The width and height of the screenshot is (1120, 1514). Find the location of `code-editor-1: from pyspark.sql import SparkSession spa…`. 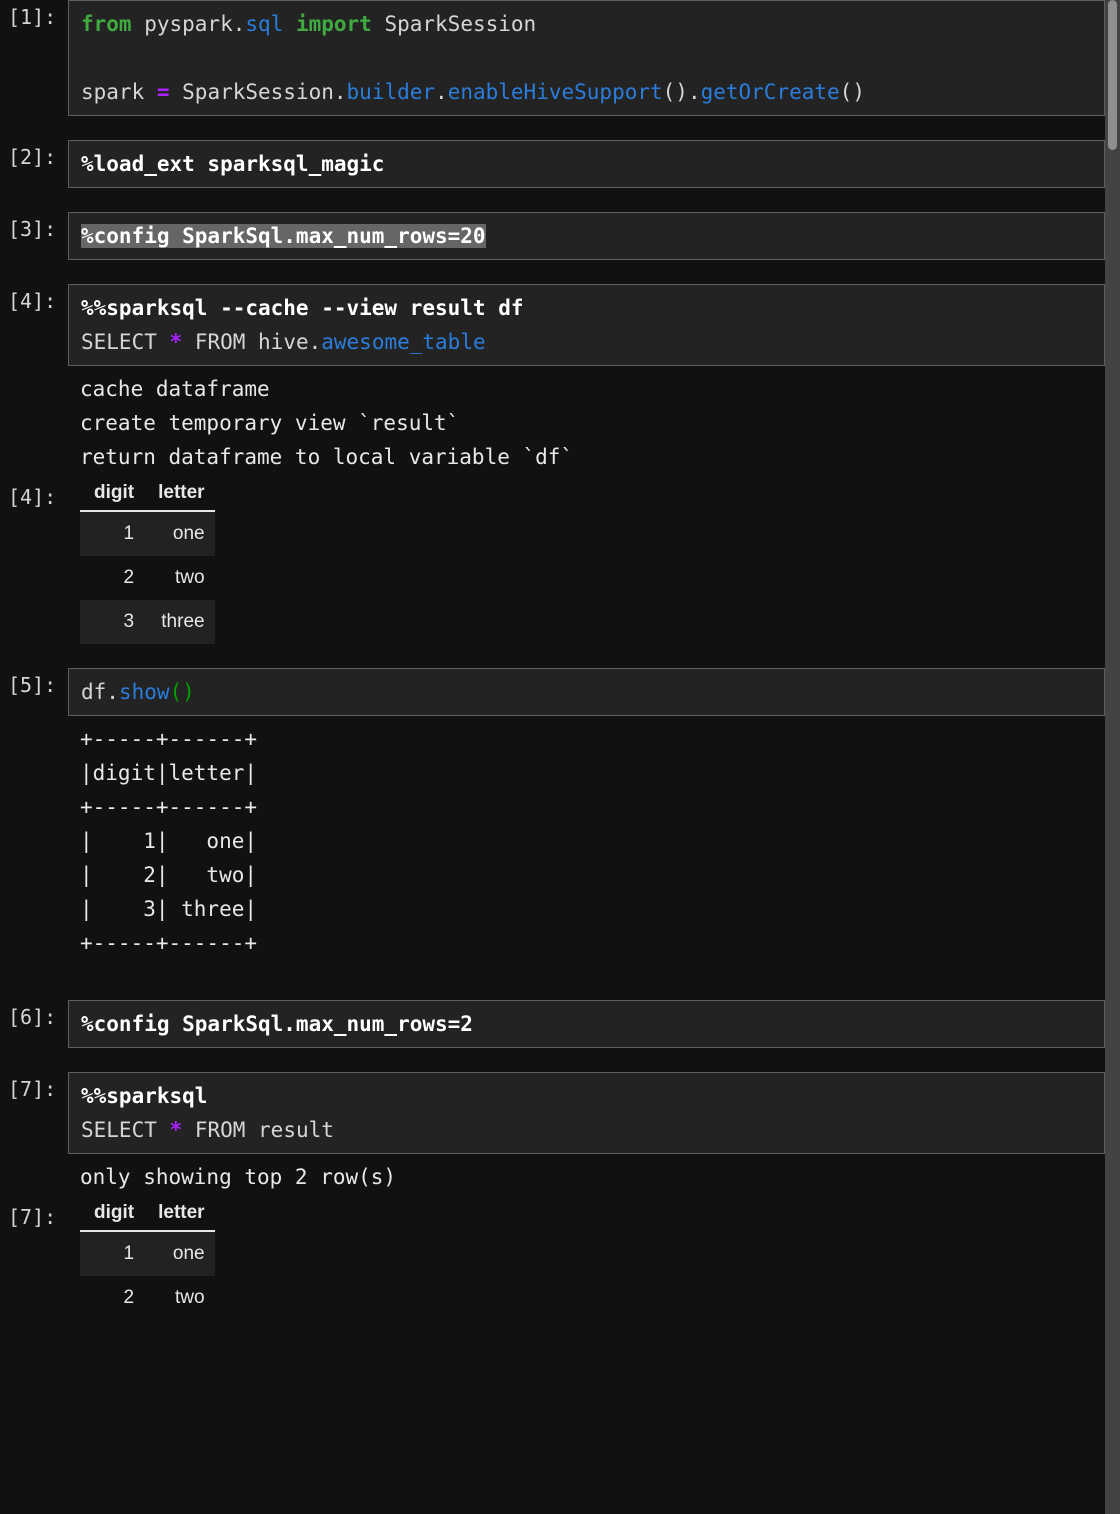

code-editor-1: from pyspark.sql import SparkSession spa… is located at coordinates (586, 58).